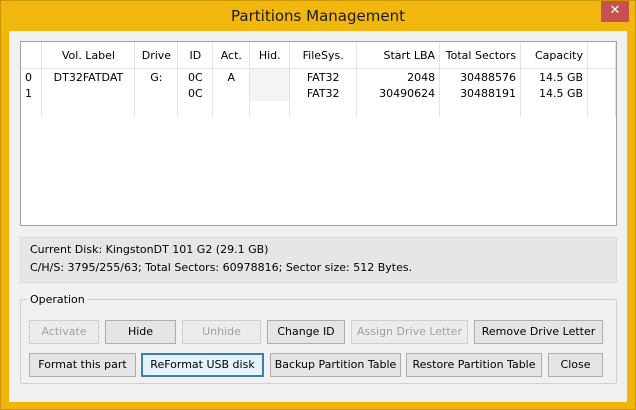 The width and height of the screenshot is (636, 410). I want to click on hide-button: Hide, so click(140, 332).